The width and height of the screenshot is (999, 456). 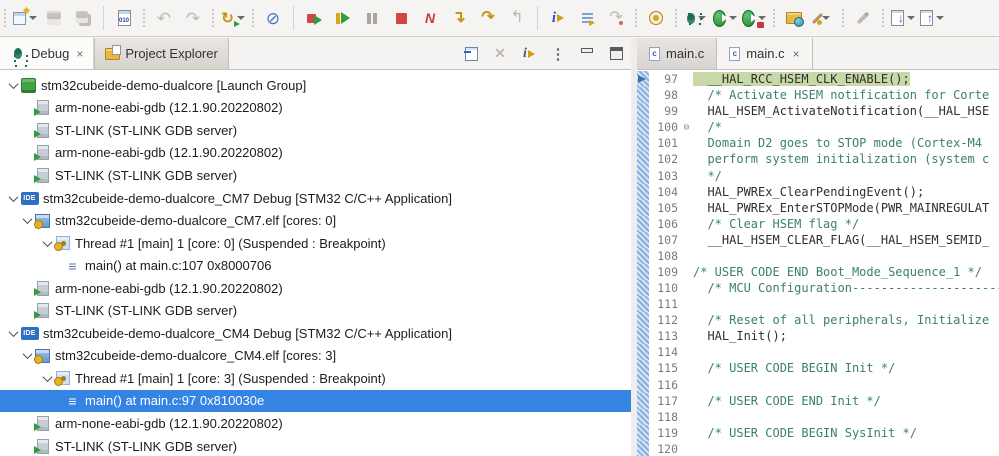 What do you see at coordinates (818, 223) in the screenshot?
I see `code-line: 106 /* Clear HSEM flag */` at bounding box center [818, 223].